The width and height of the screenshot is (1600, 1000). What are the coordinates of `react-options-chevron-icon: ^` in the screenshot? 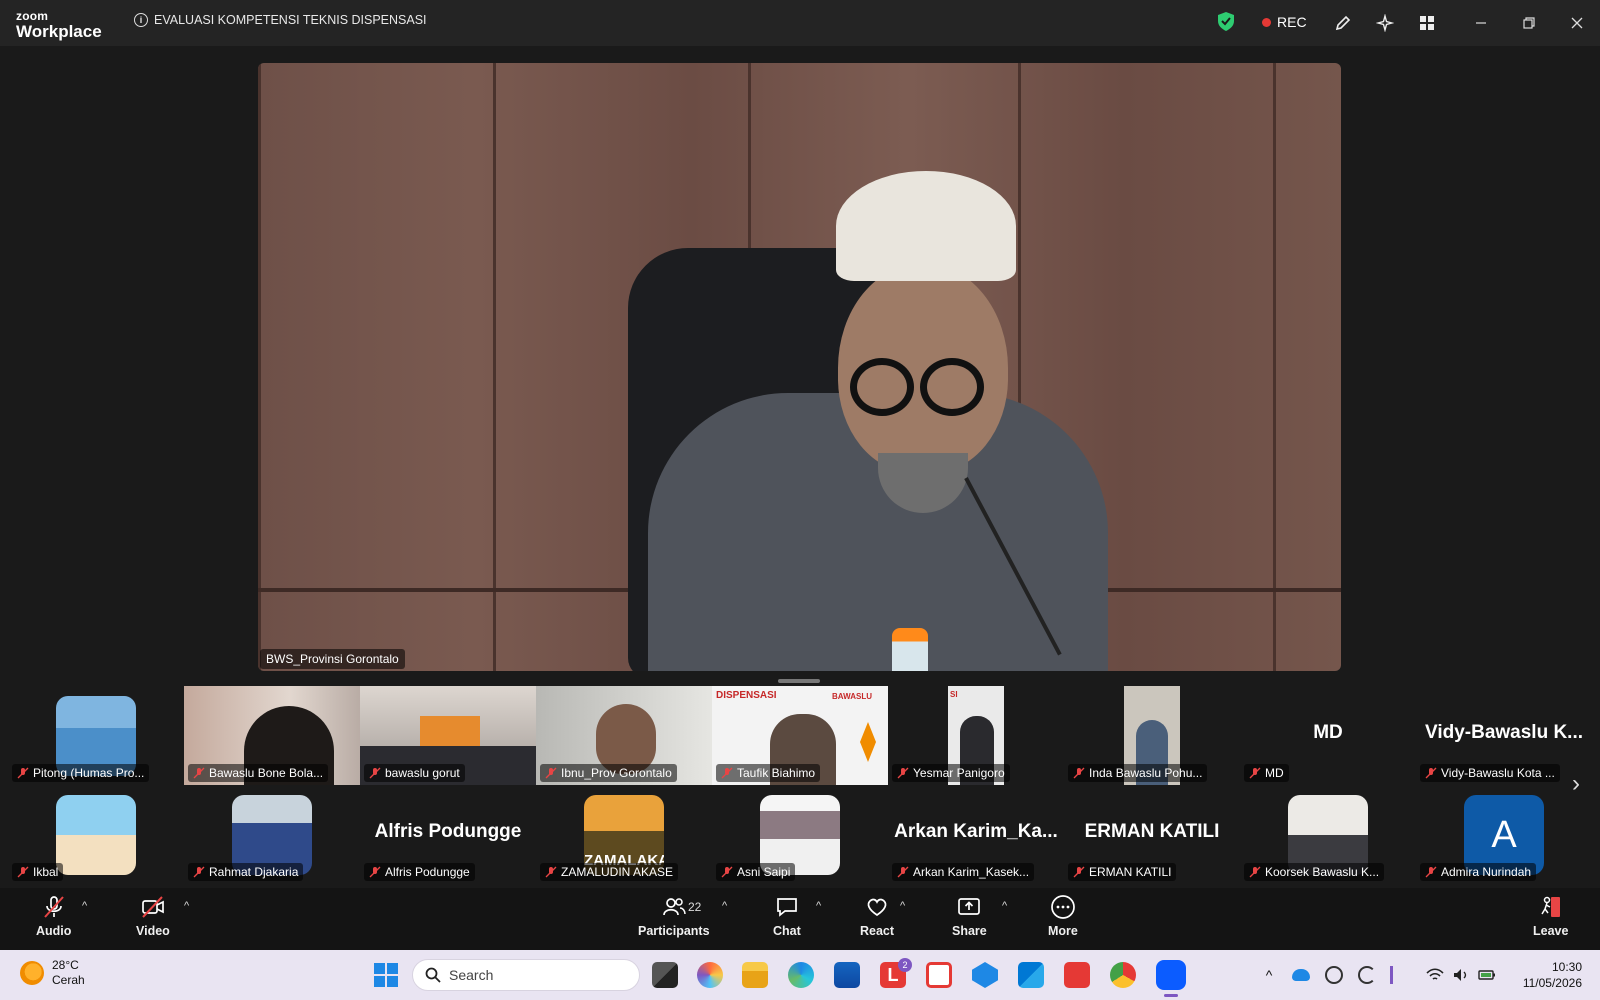 It's located at (902, 906).